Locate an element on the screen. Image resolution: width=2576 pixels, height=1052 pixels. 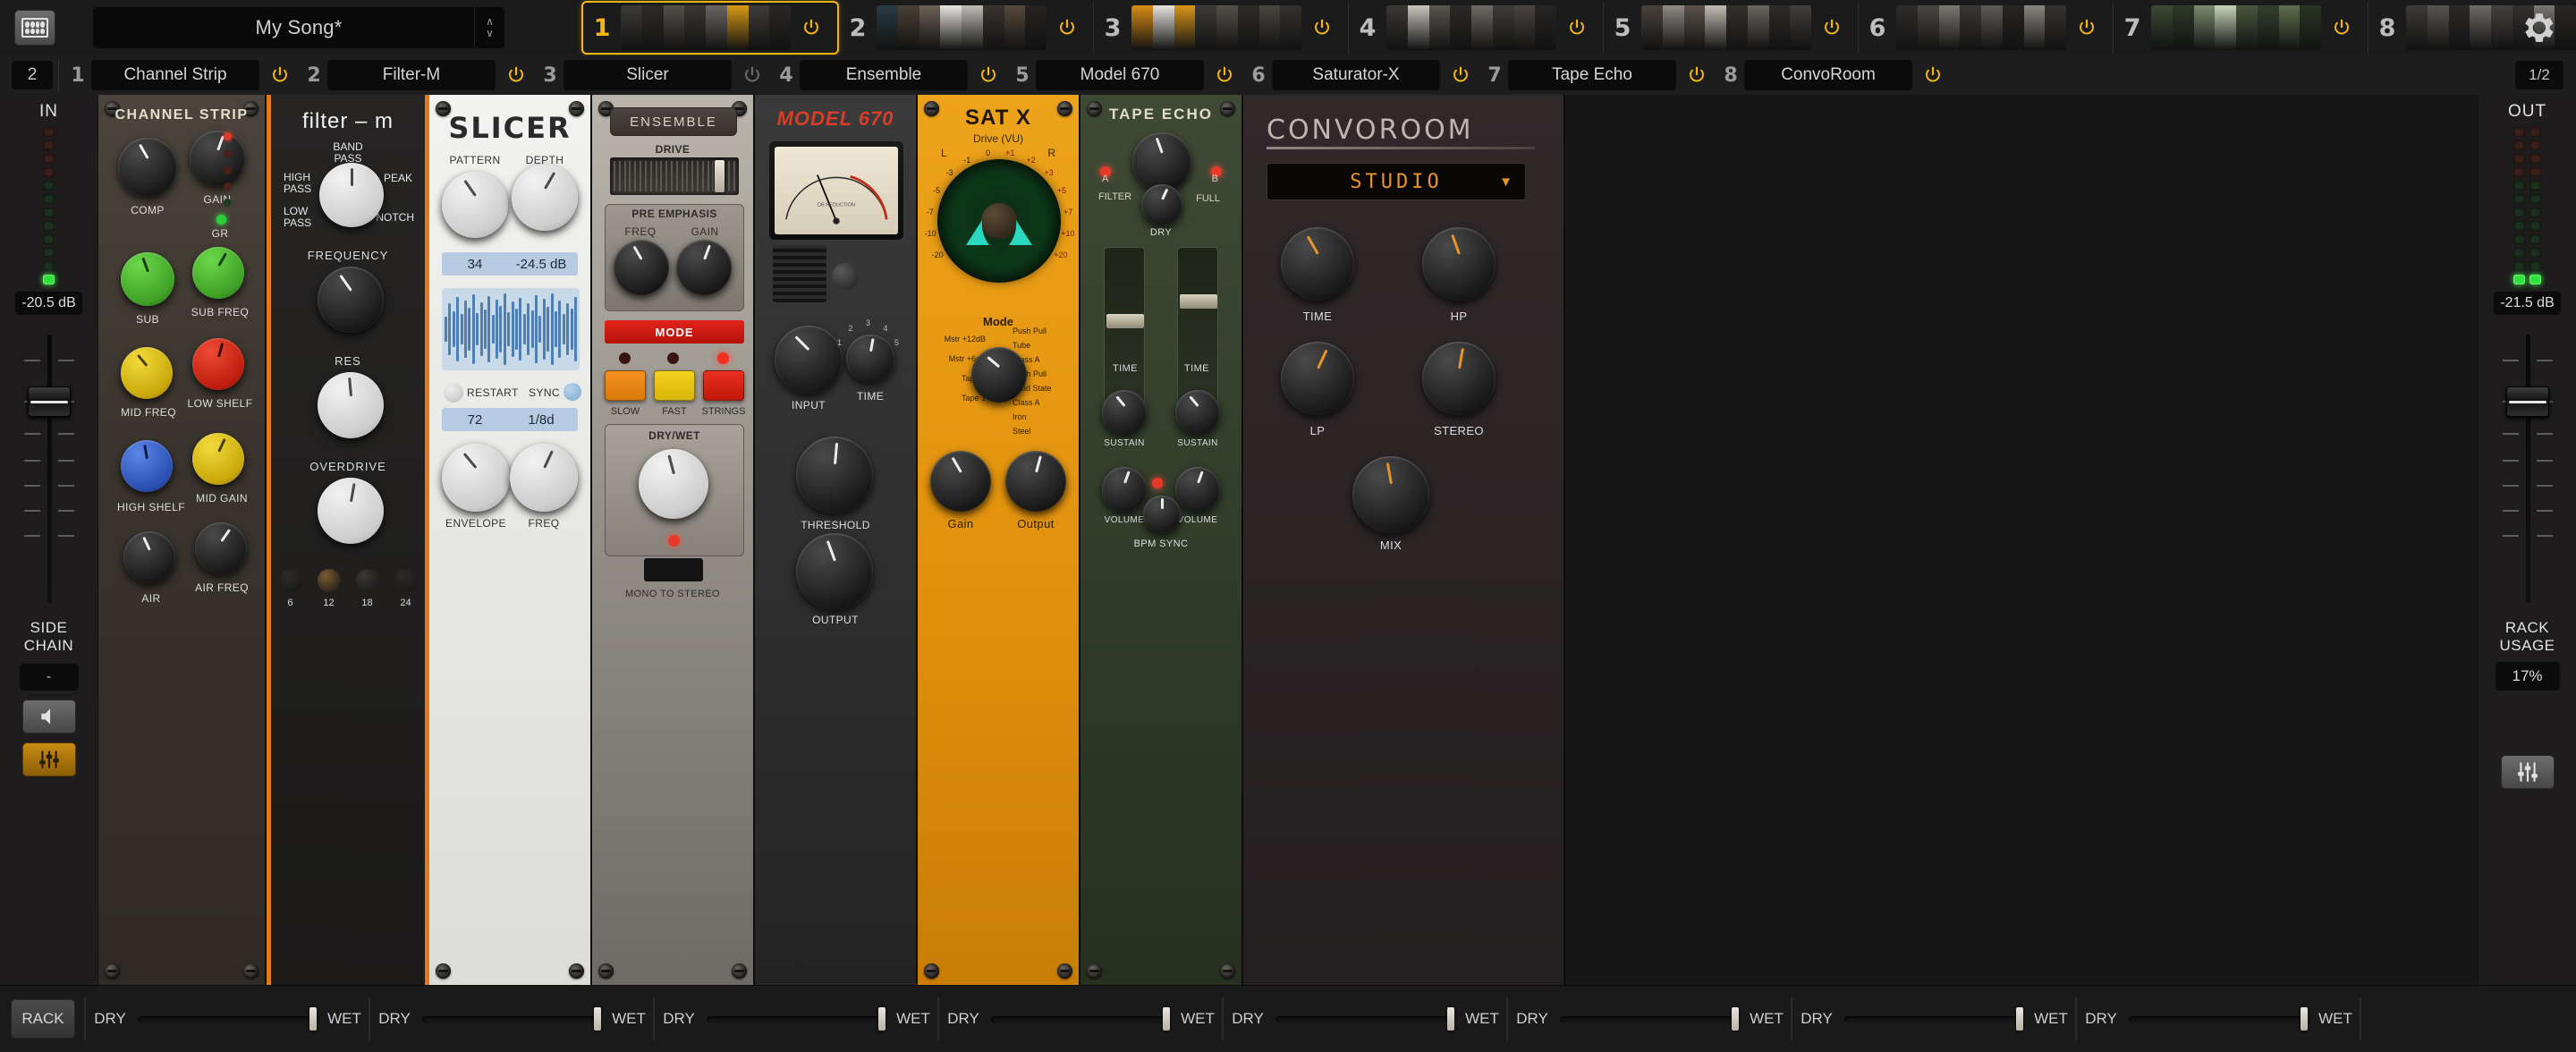
mode-button-strings is located at coordinates (723, 385).